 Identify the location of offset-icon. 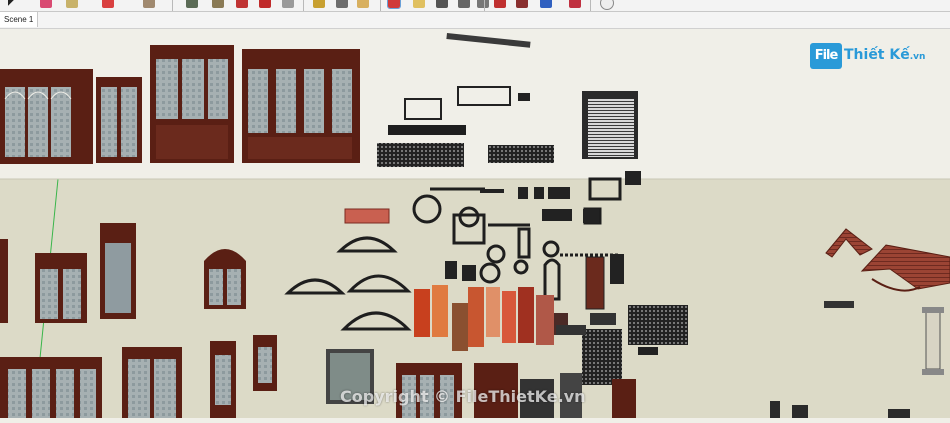
(265, 4).